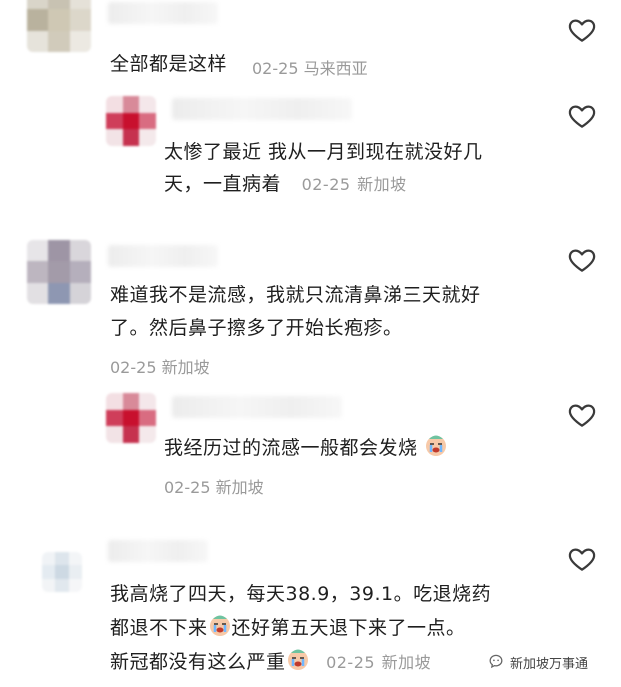 The width and height of the screenshot is (621, 687). Describe the element at coordinates (335, 68) in the screenshot. I see `comment-location: 马来西亚` at that location.